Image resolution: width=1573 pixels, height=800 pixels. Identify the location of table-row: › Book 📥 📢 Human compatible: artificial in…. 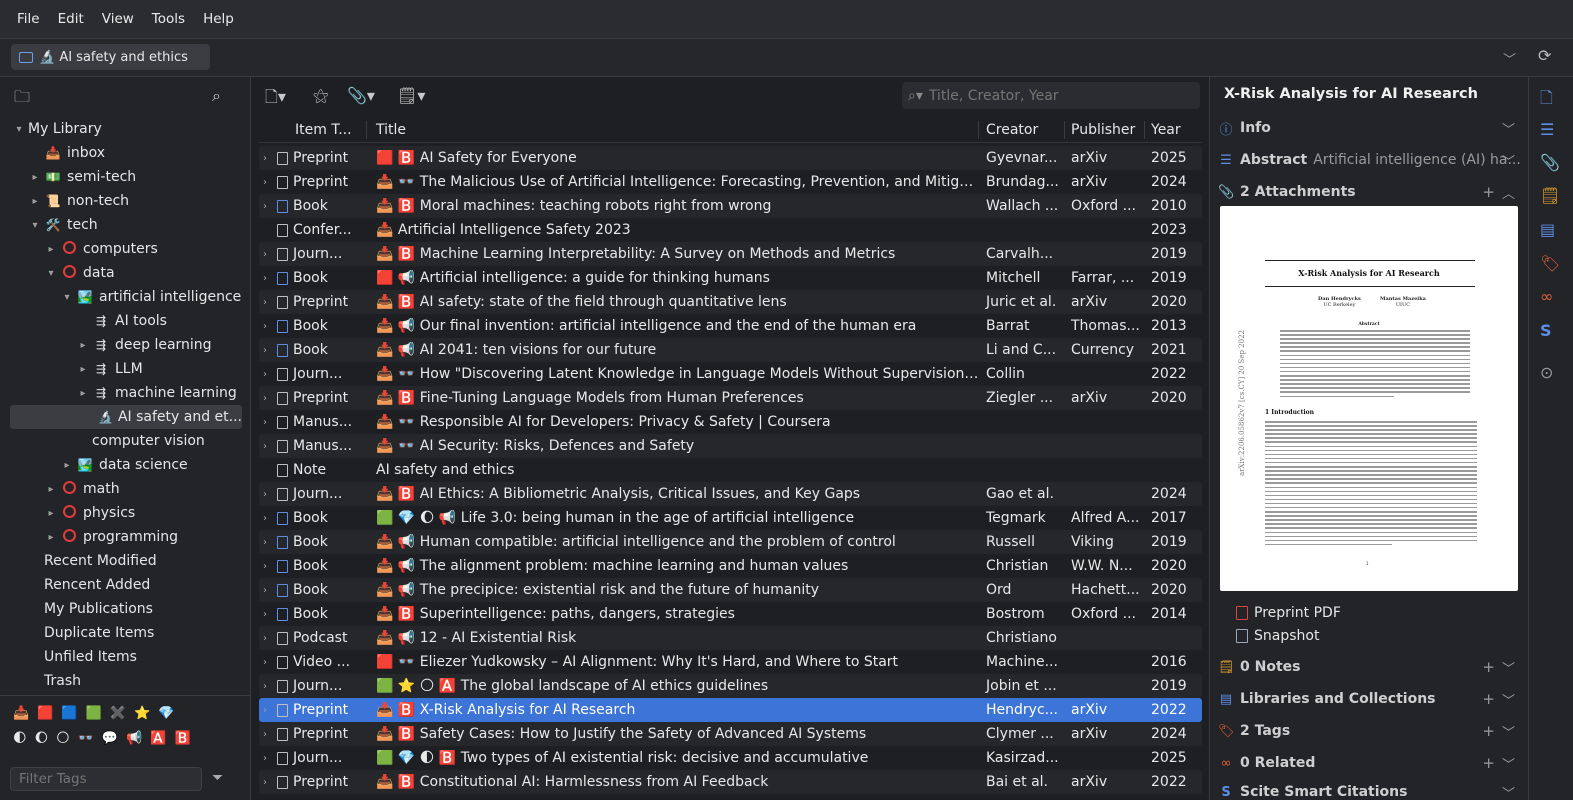
(730, 542).